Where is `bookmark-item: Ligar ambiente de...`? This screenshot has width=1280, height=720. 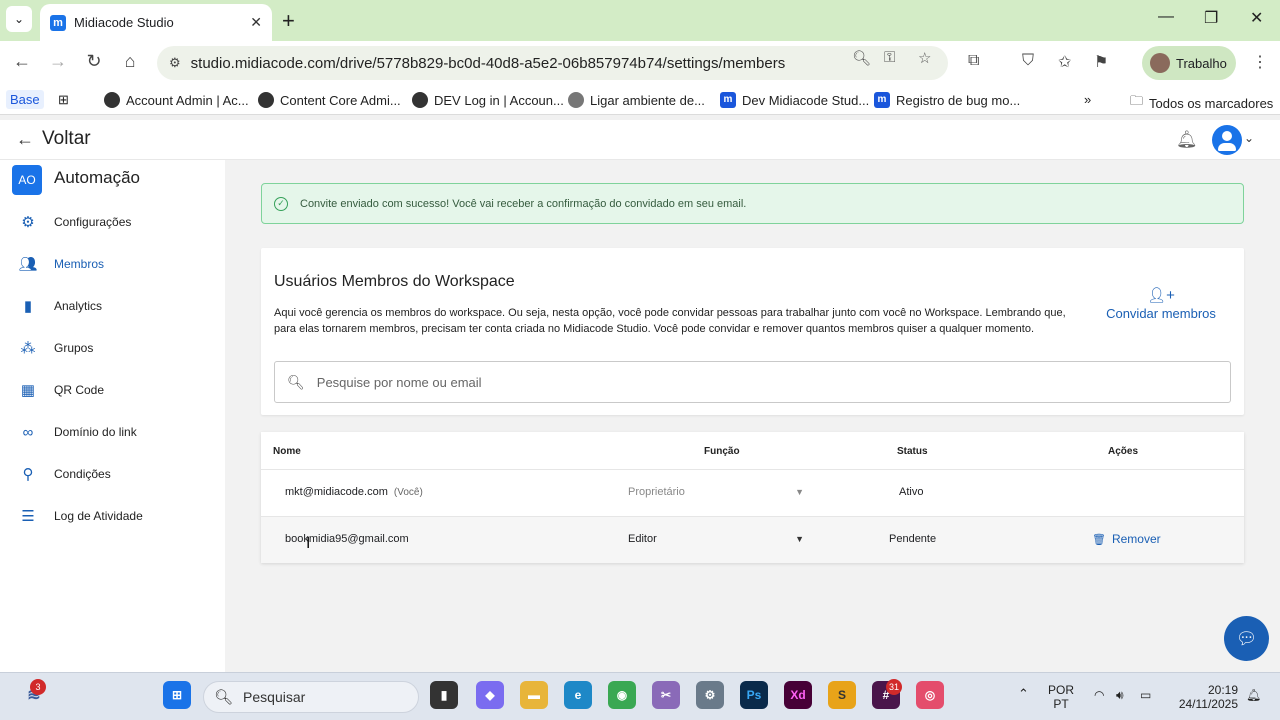 bookmark-item: Ligar ambiente de... is located at coordinates (636, 100).